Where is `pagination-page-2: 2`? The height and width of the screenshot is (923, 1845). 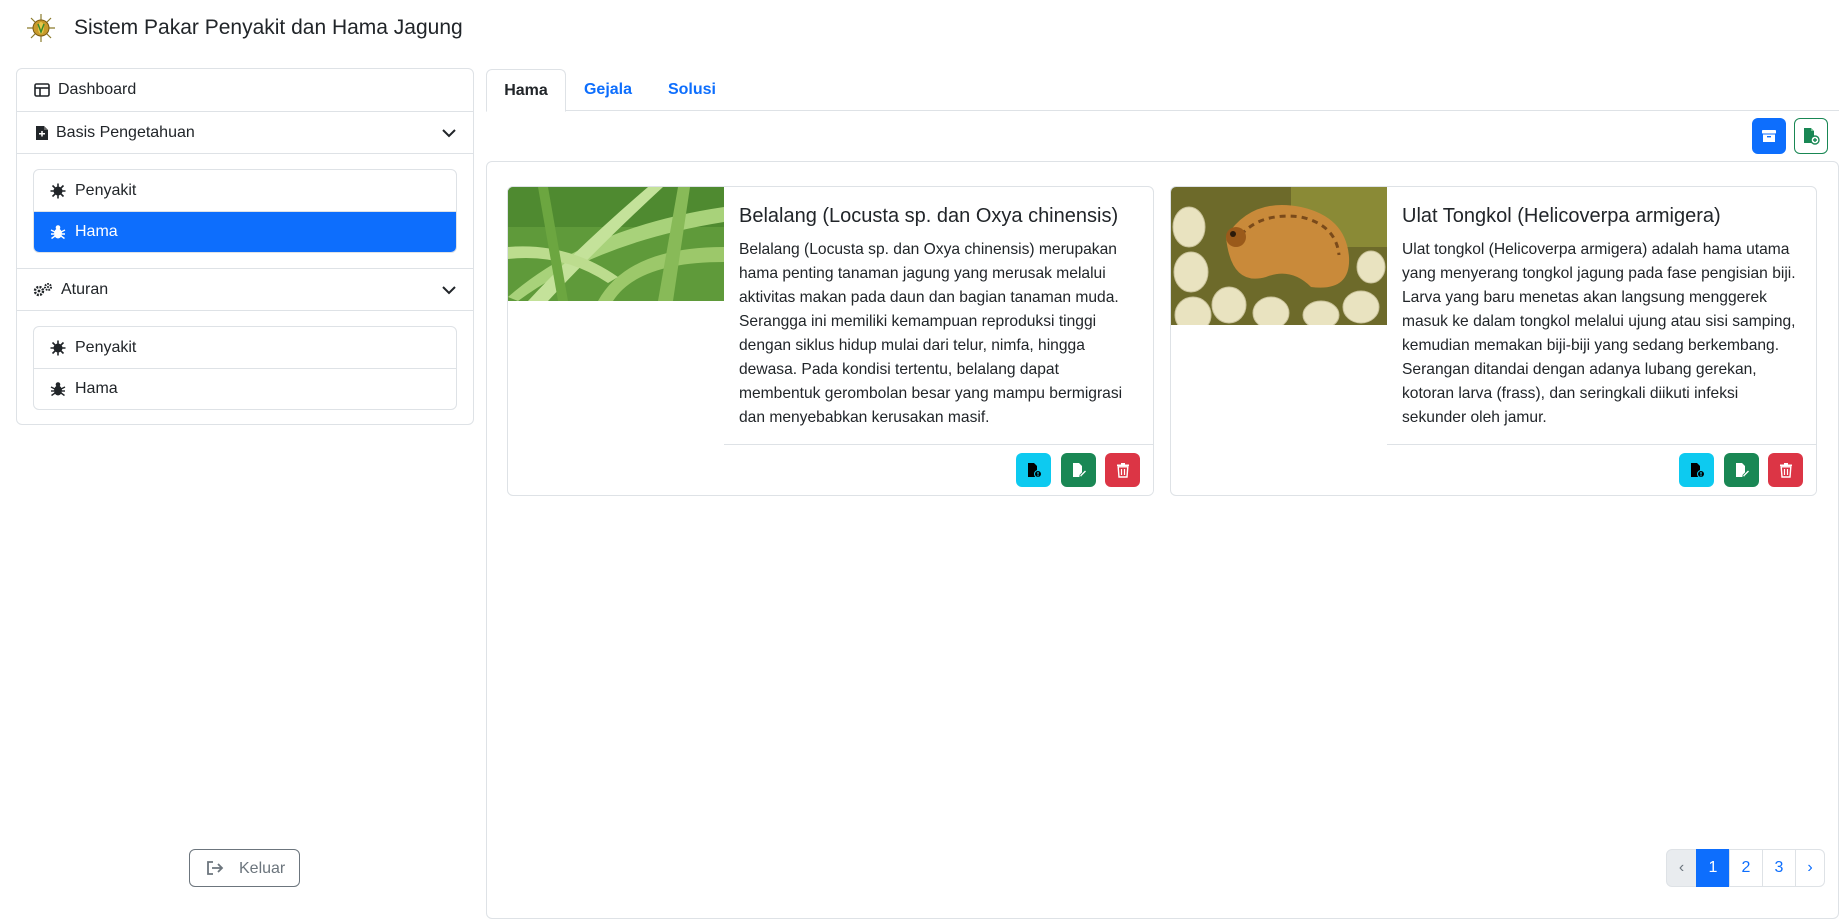
pagination-page-2: 2 is located at coordinates (1746, 868).